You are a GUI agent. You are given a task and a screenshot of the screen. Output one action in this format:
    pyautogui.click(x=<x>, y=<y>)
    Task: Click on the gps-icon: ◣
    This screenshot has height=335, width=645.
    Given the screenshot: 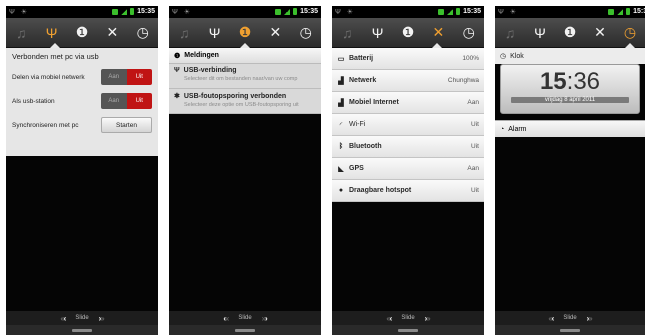 What is the action you would take?
    pyautogui.click(x=341, y=169)
    